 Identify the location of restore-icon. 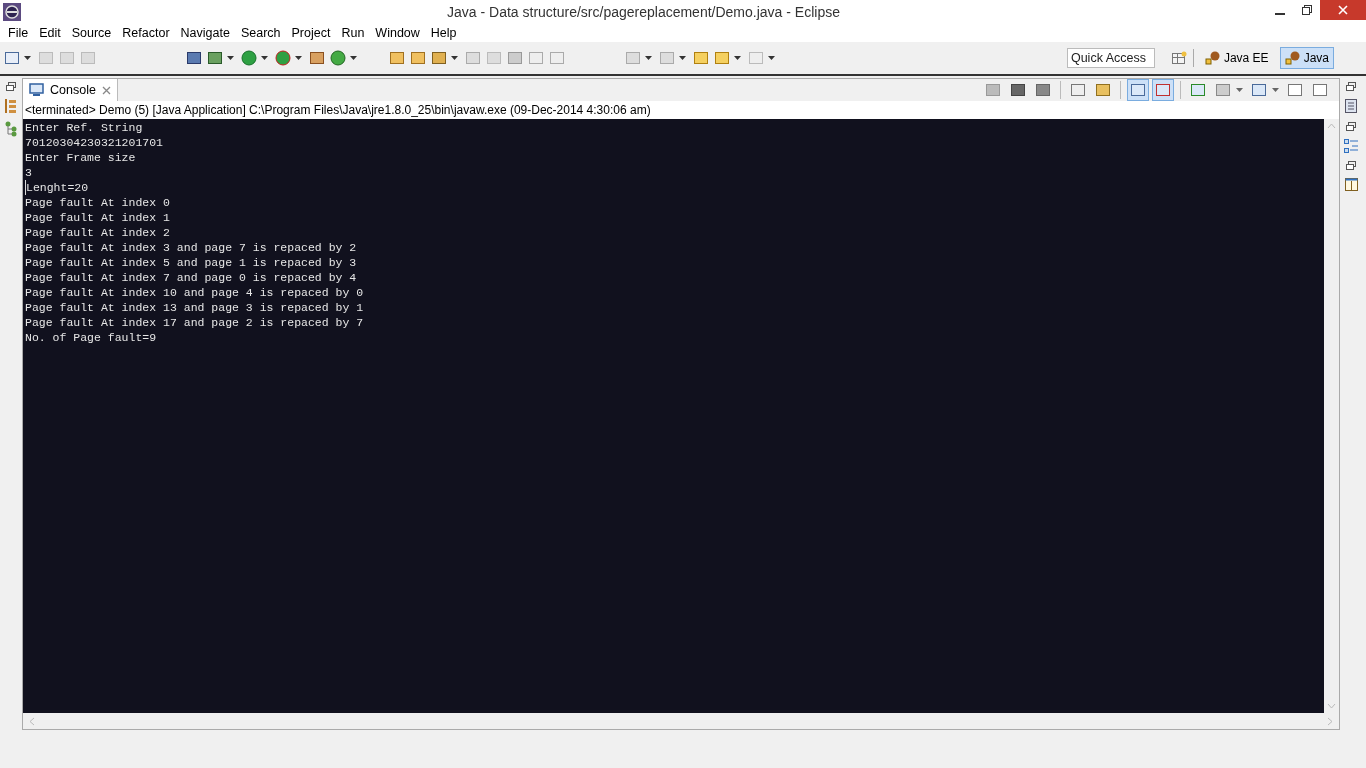
(1306, 10).